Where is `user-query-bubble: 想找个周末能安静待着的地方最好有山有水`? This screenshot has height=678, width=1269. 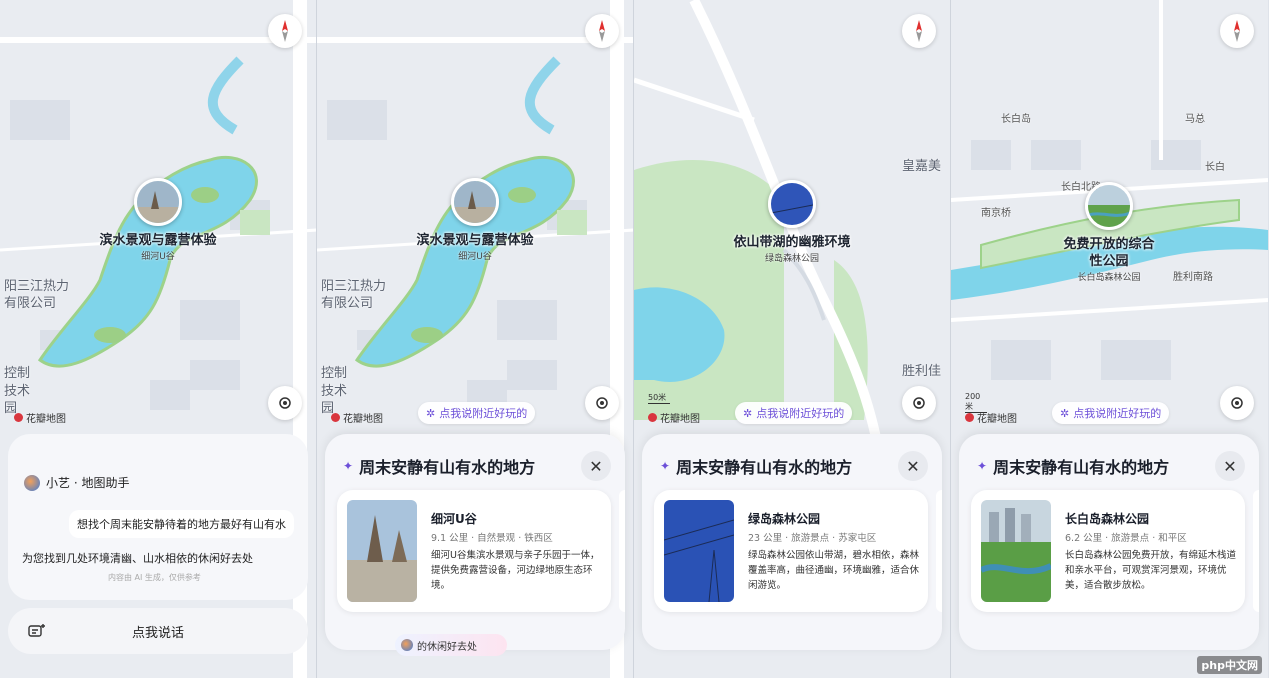
user-query-bubble: 想找个周末能安静待着的地方最好有山有水 is located at coordinates (181, 524).